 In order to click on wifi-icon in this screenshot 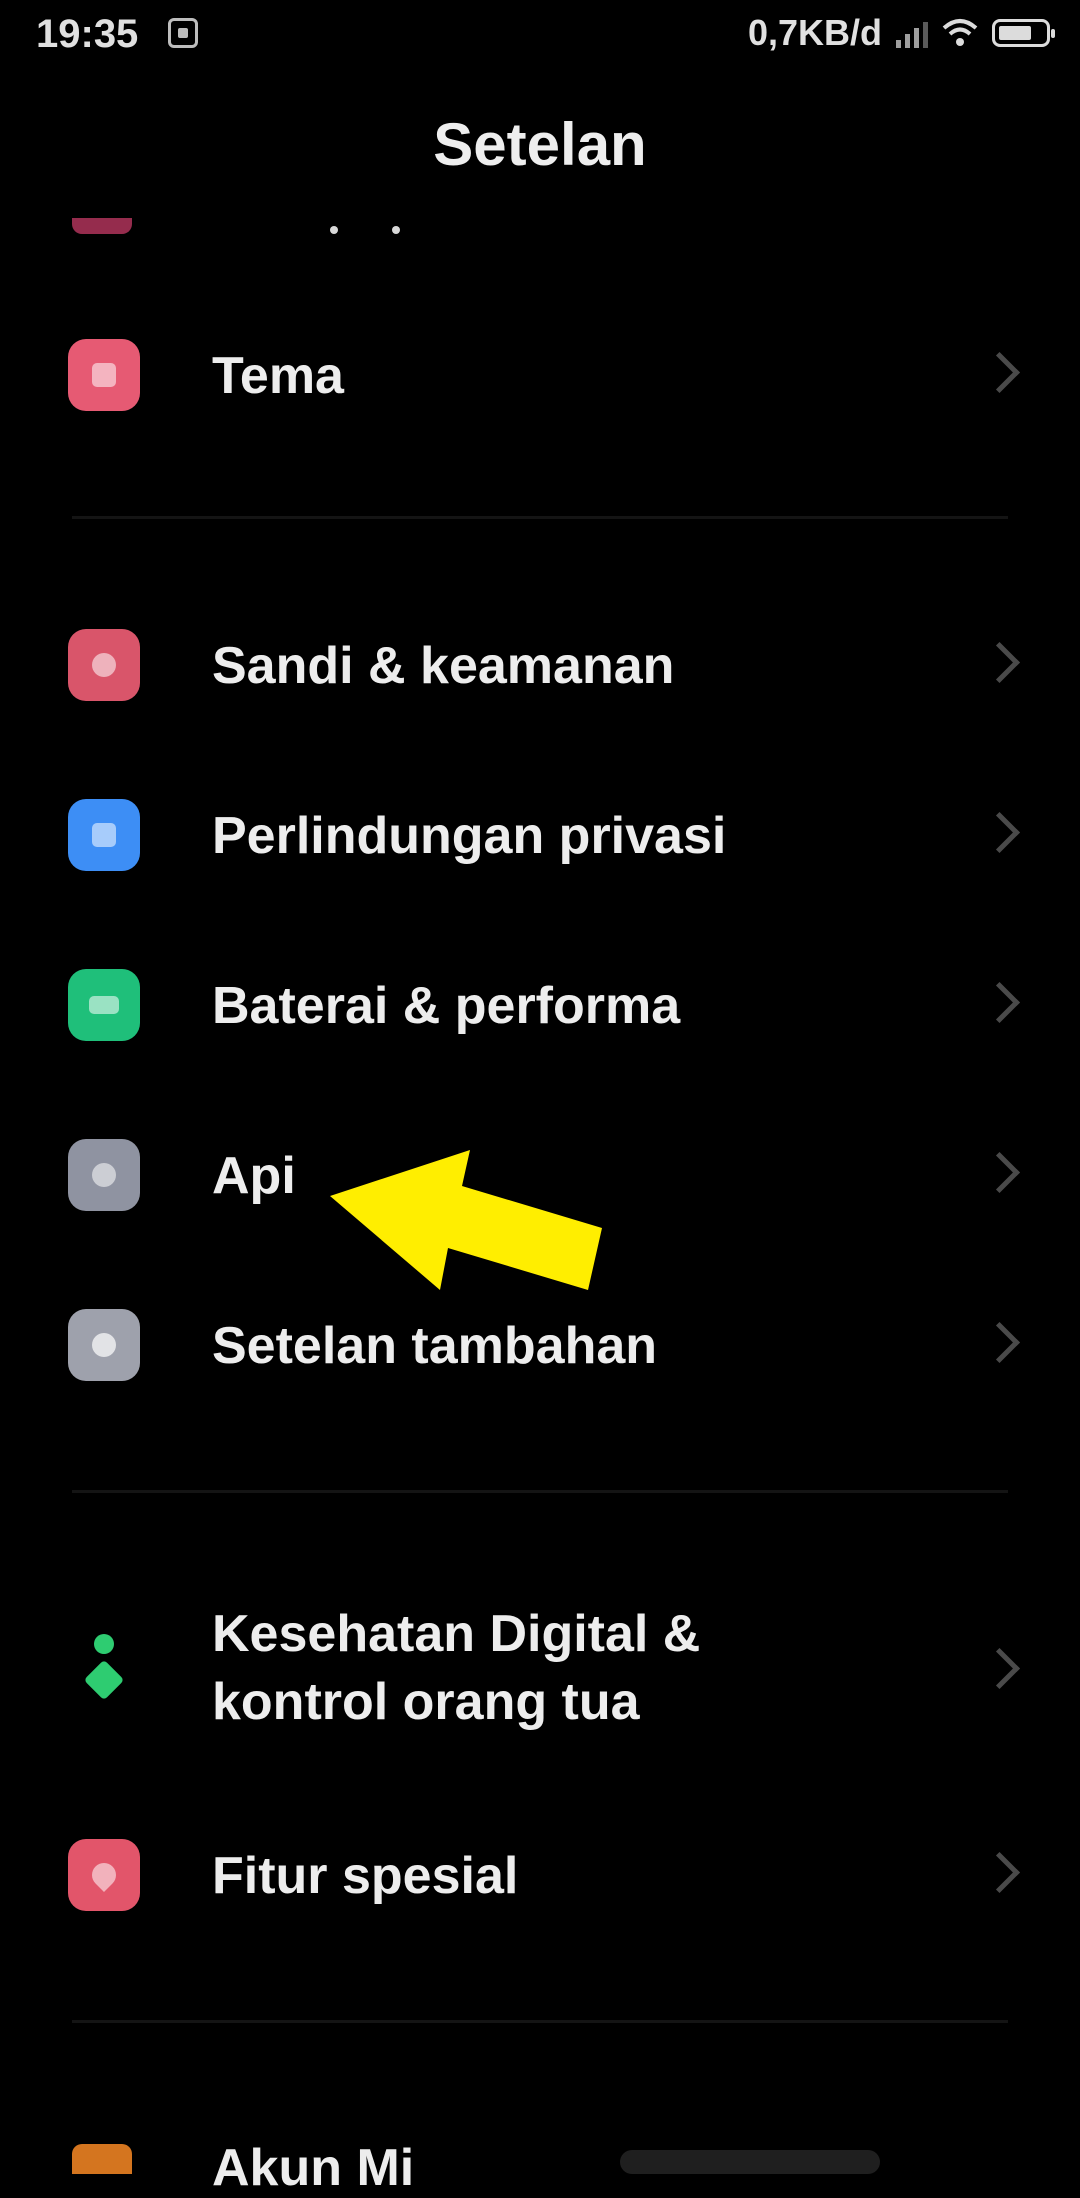, I will do `click(960, 32)`.